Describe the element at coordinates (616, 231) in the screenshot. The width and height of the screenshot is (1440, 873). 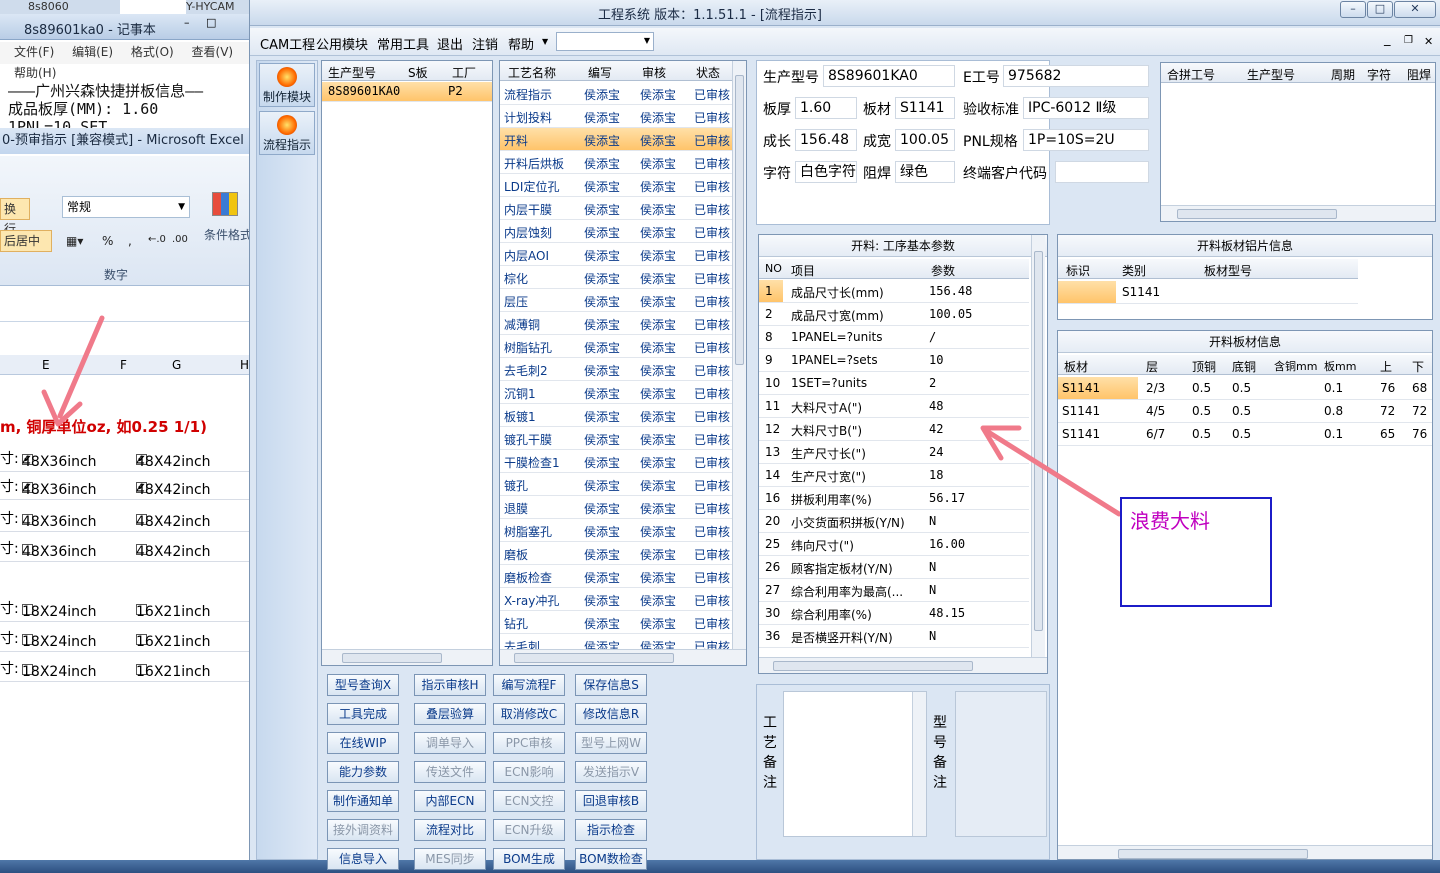
I see `table-row: 内层蚀刻 侯添宝 侯添宝 已审核` at that location.